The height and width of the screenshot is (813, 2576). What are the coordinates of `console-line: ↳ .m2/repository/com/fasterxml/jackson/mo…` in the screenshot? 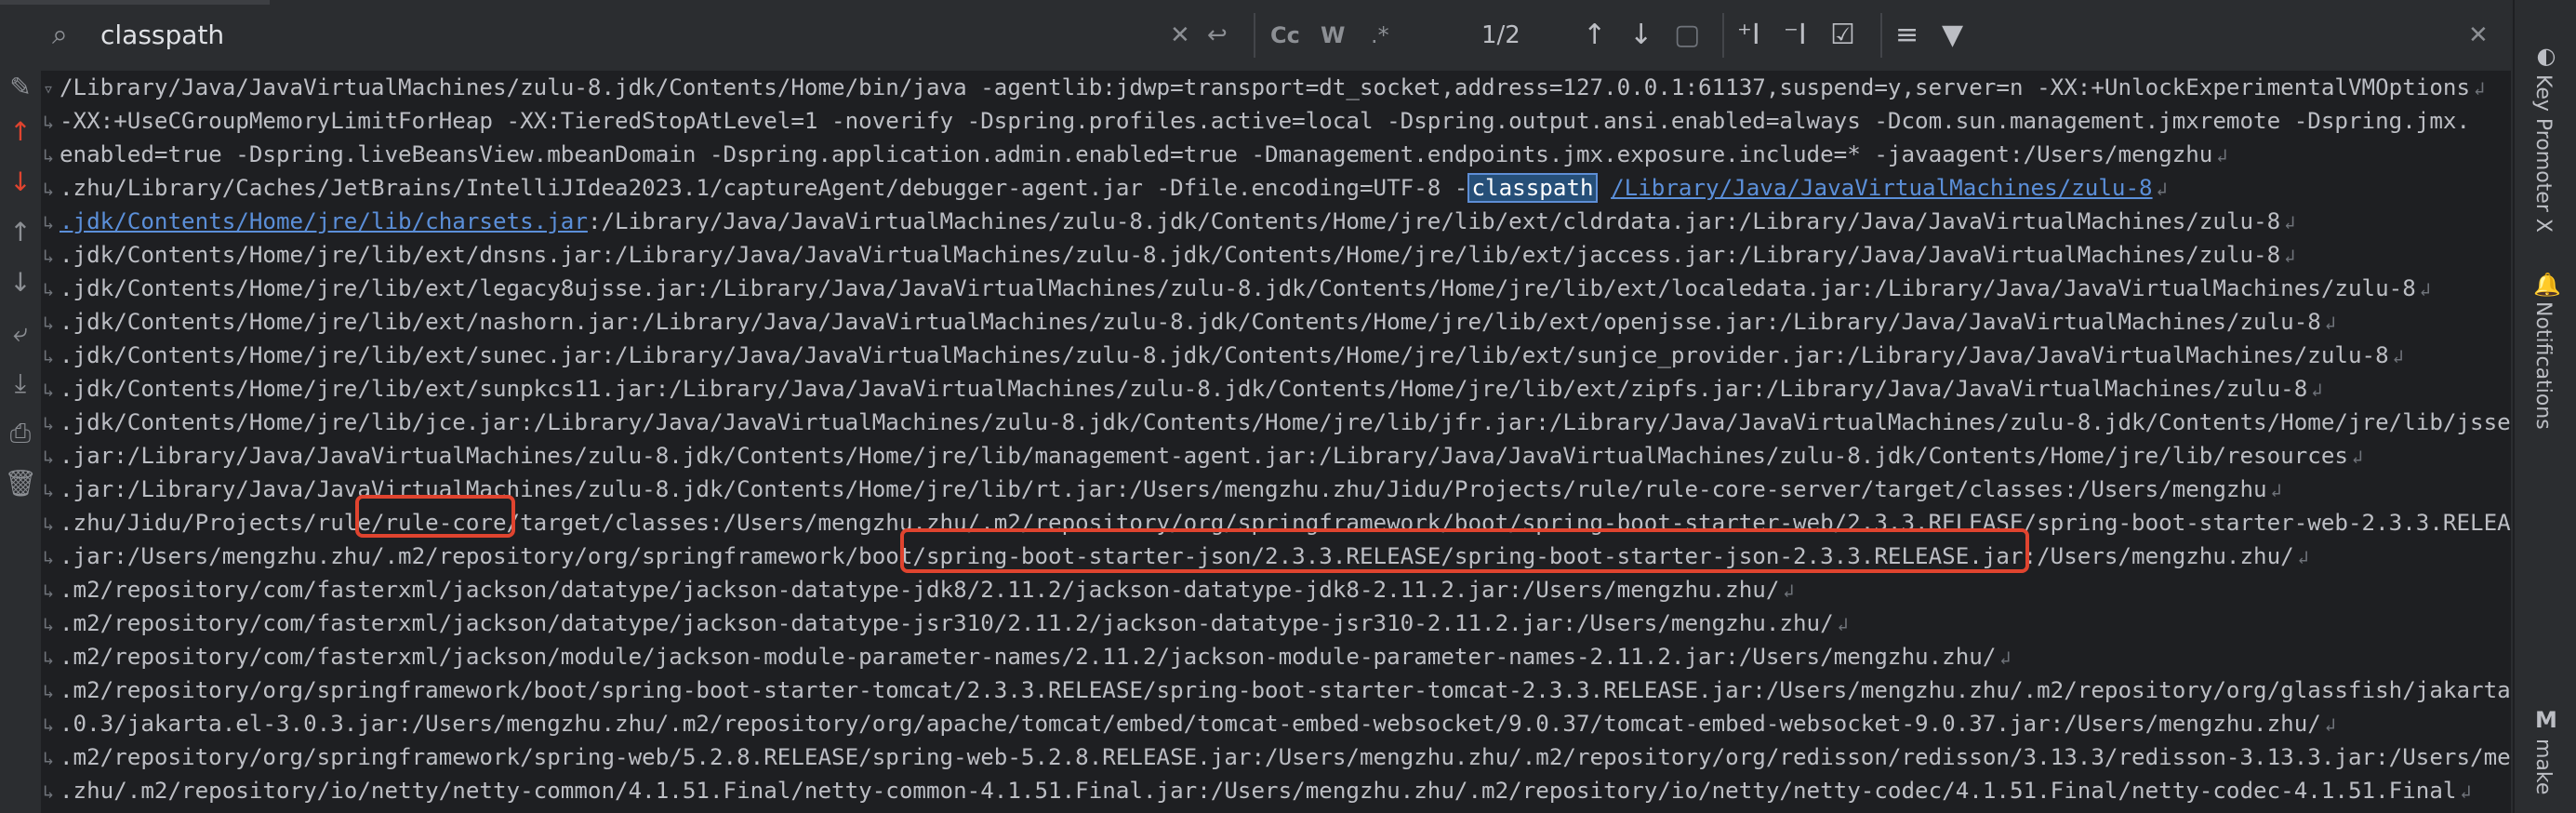 It's located at (1027, 656).